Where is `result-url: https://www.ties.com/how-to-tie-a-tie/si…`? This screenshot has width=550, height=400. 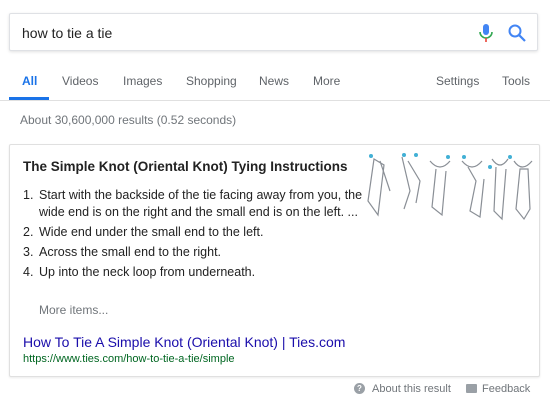 result-url: https://www.ties.com/how-to-tie-a-tie/si… is located at coordinates (129, 359).